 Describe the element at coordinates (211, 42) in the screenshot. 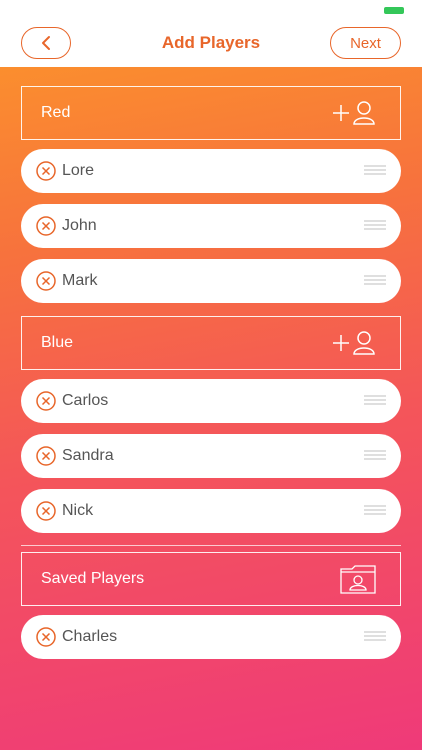

I see `navigation-bar: Add Players Next` at that location.